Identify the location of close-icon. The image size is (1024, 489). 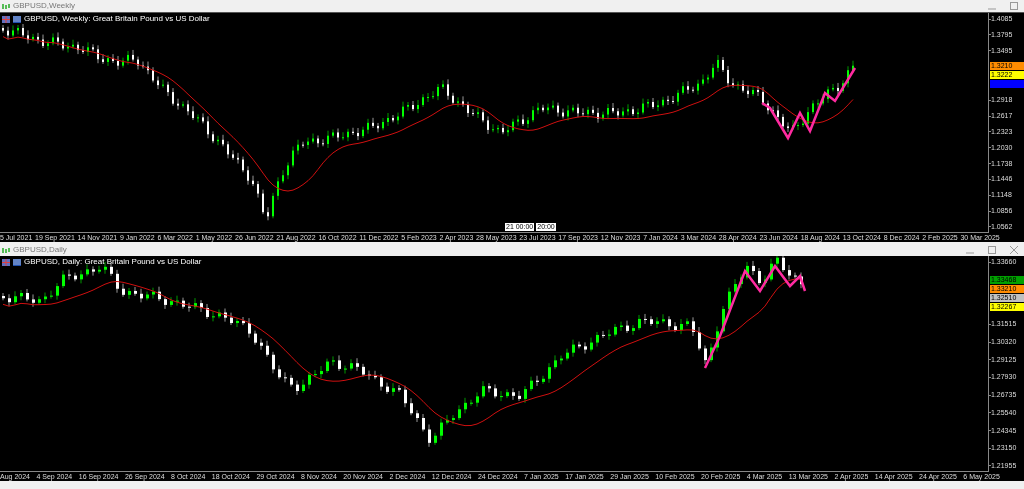
(1014, 250).